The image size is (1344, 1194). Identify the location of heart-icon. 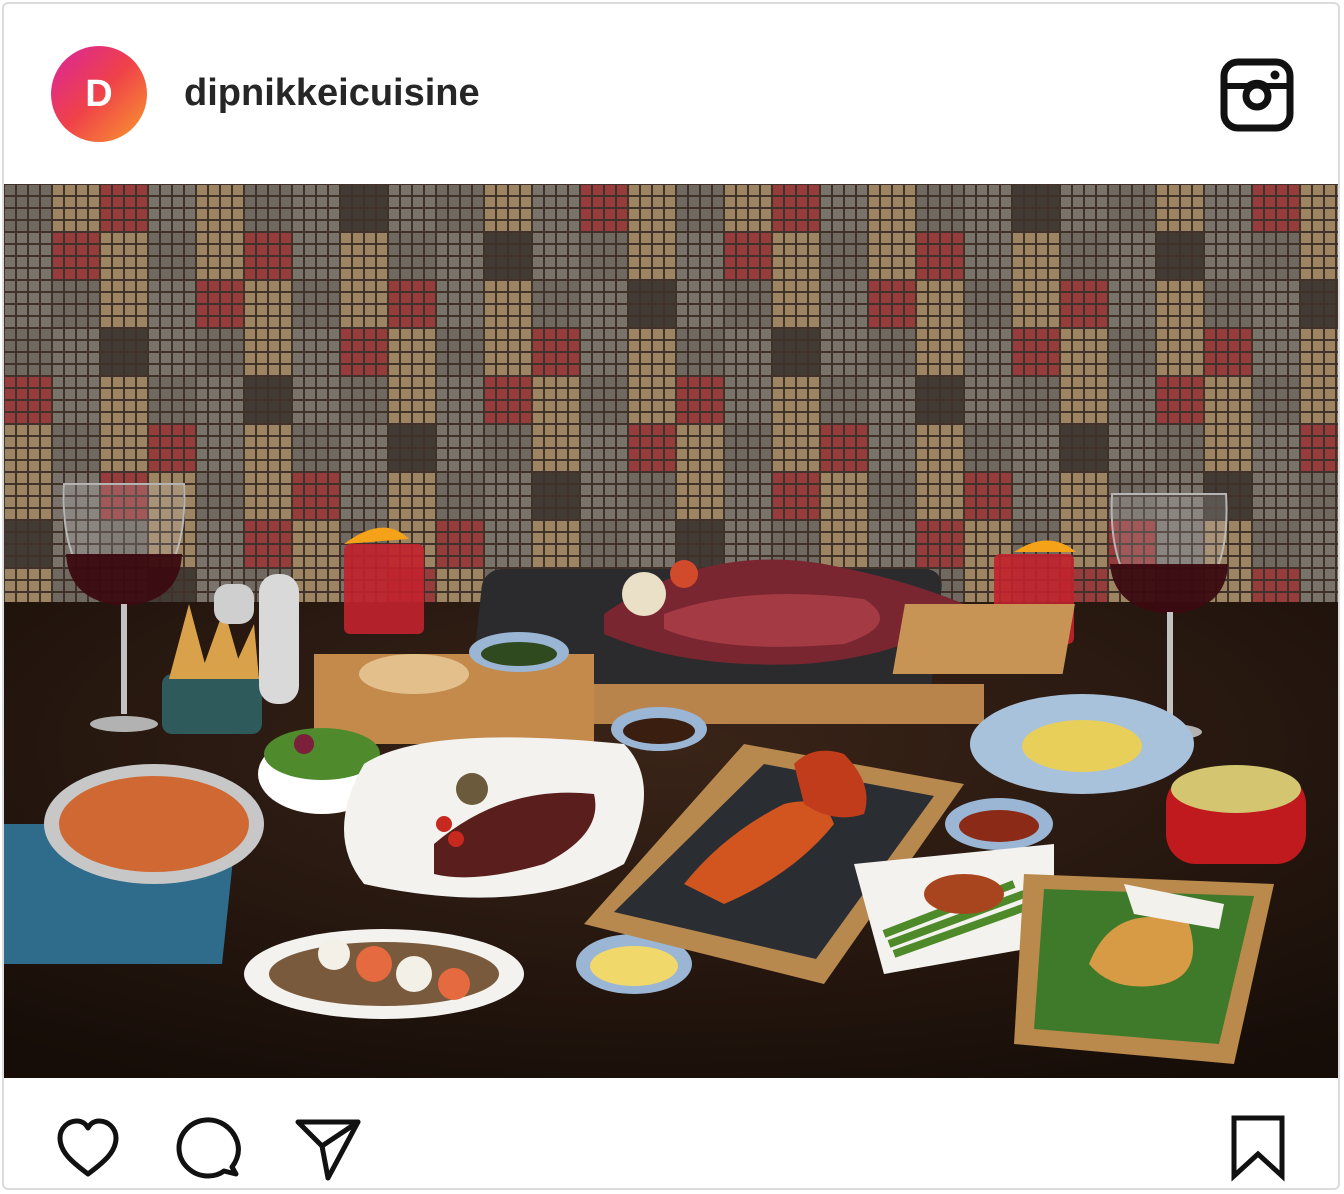
(88, 1148).